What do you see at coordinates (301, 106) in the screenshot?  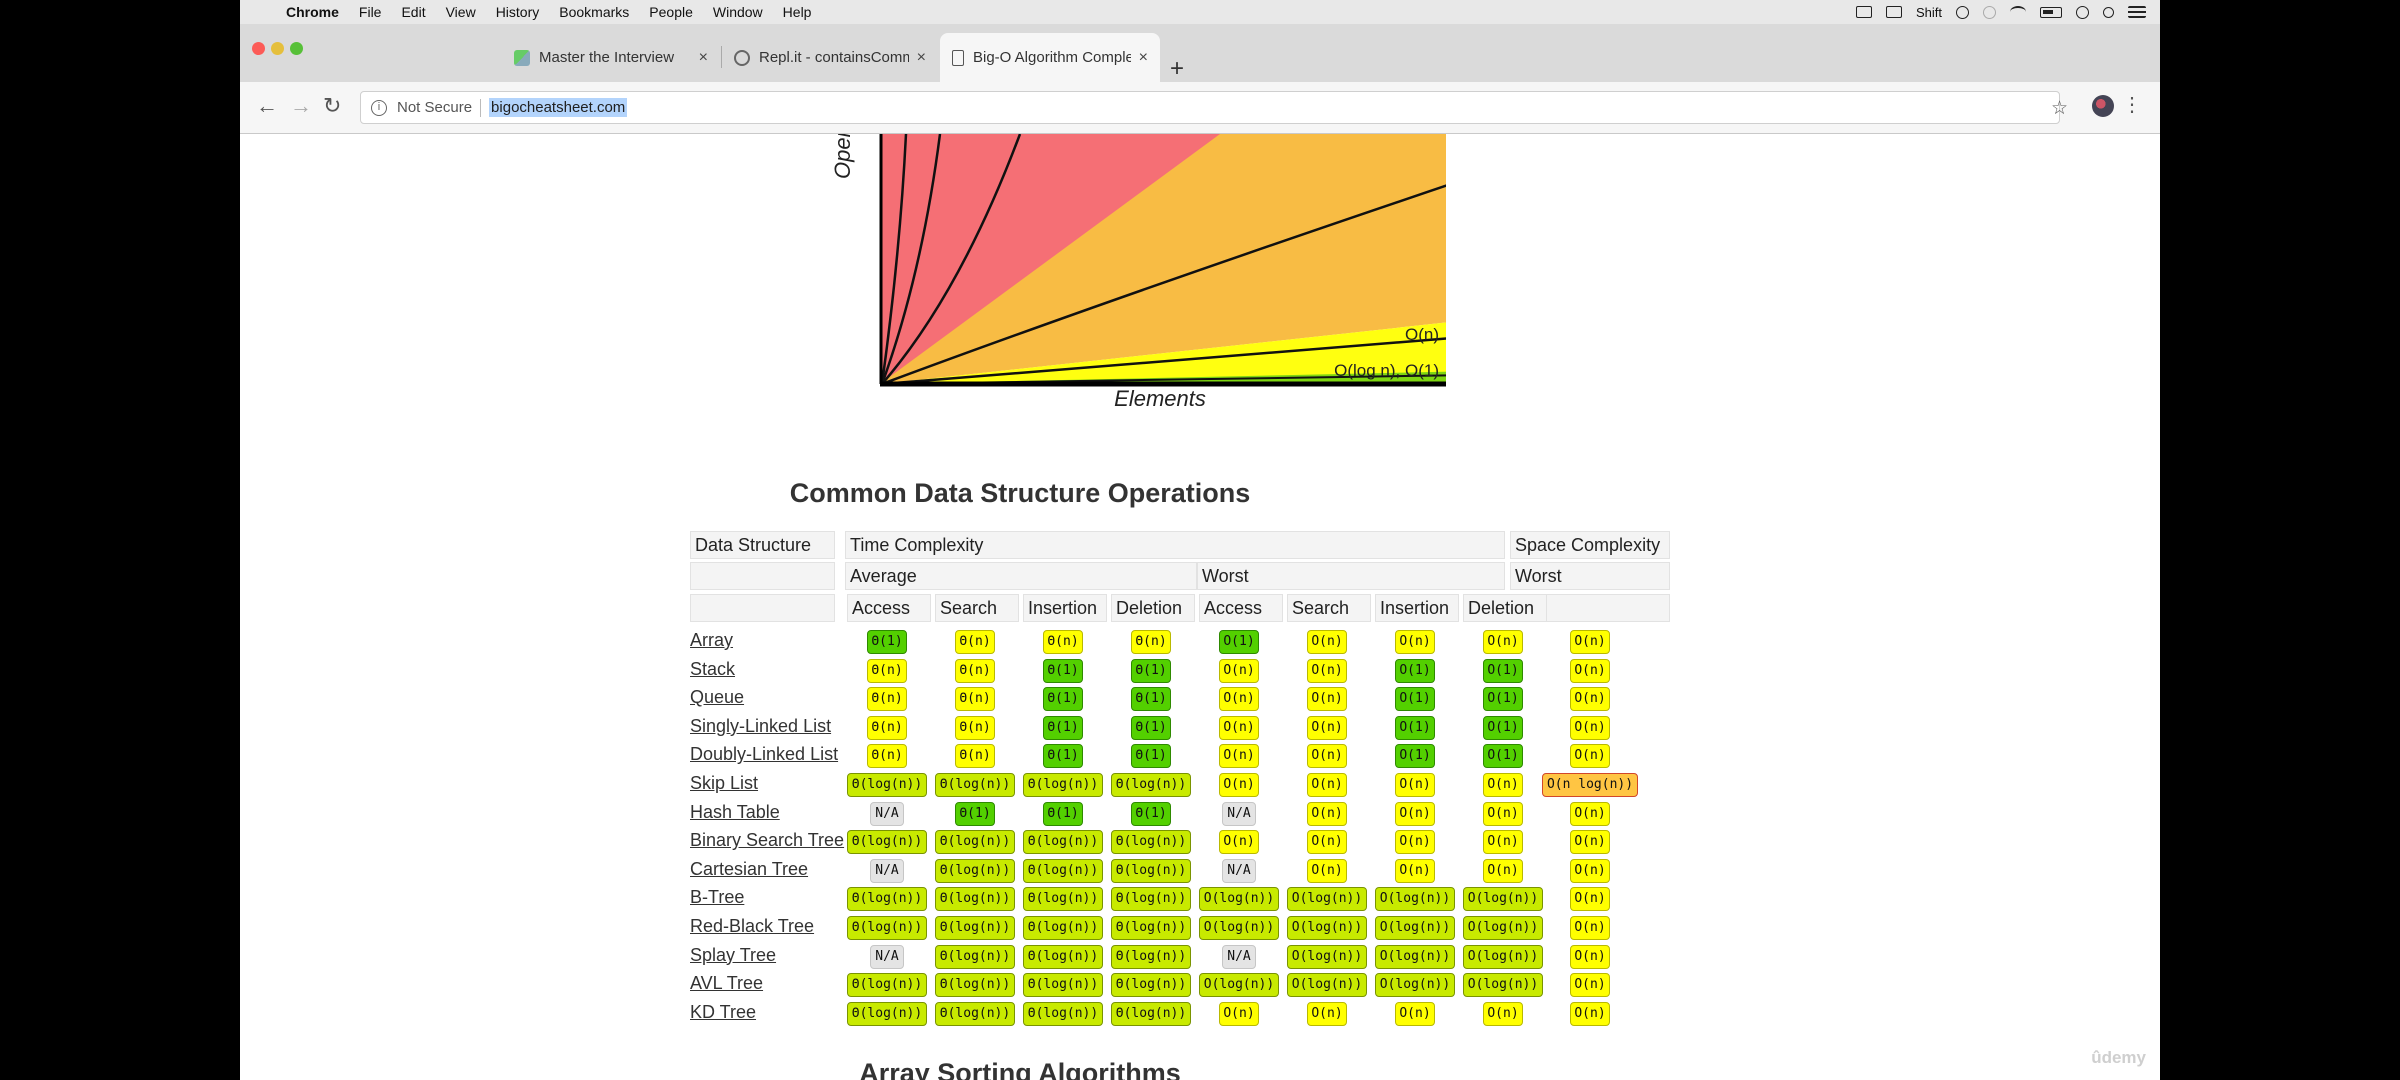 I see `forward-button: →` at bounding box center [301, 106].